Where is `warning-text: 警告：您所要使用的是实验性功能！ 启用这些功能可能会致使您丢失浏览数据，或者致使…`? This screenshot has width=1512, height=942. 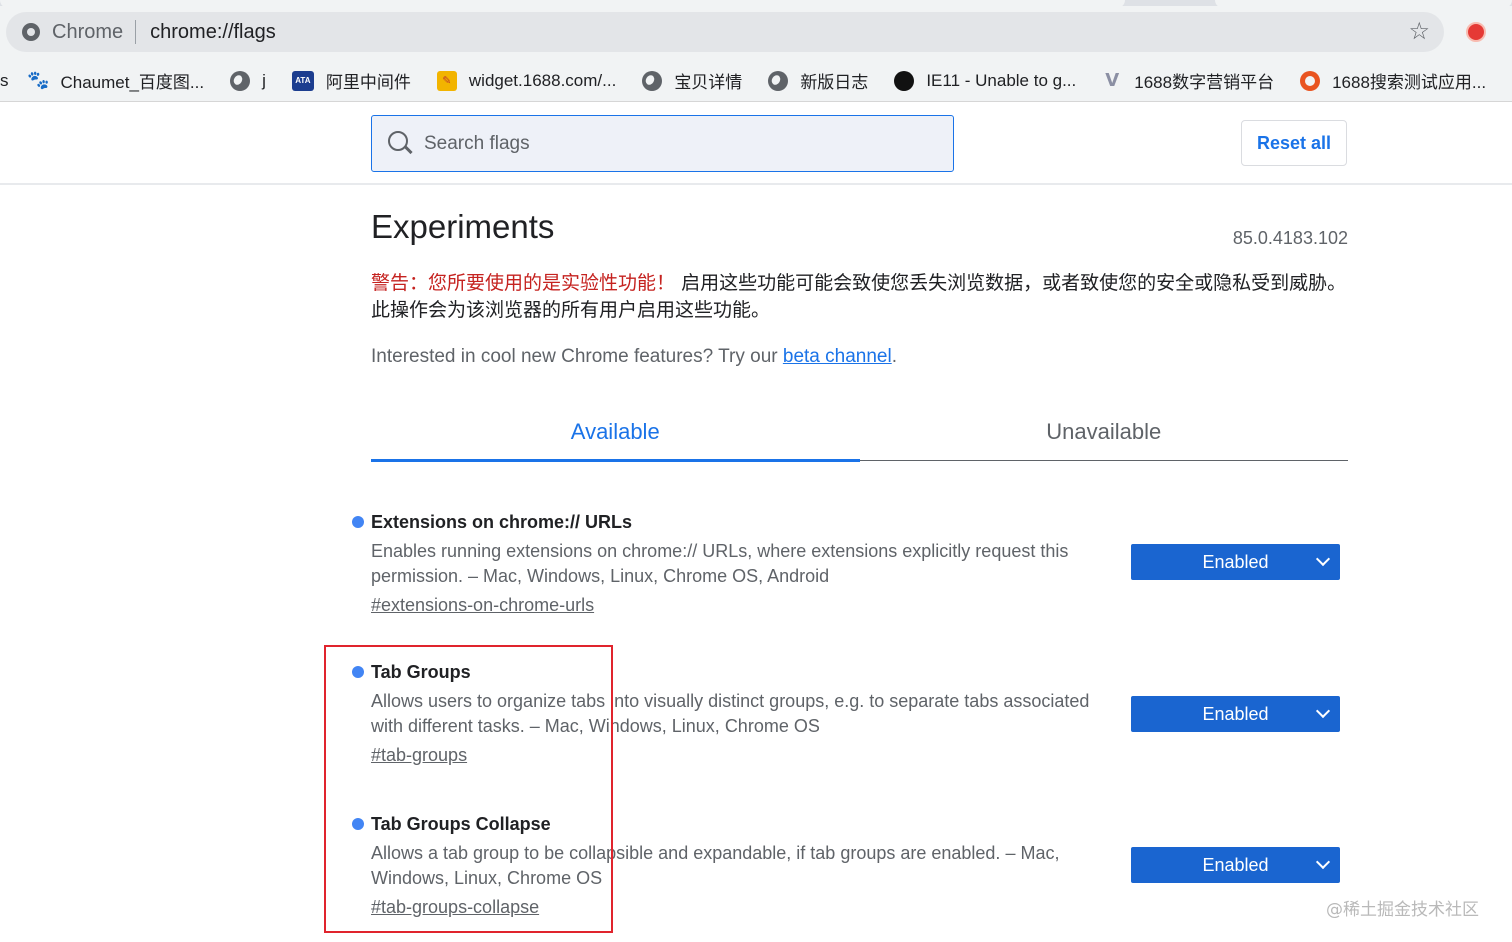
warning-text: 警告：您所要使用的是实验性功能！ 启用这些功能可能会致使您丢失浏览数据，或者致使… is located at coordinates (859, 297).